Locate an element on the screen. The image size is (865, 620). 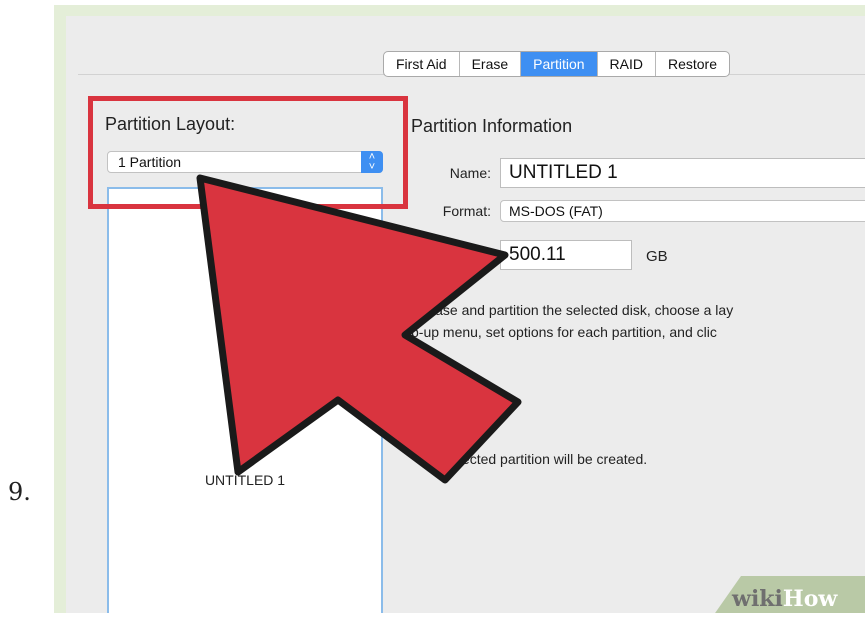
partition-map-label: UNTITLED 1 is located at coordinates (245, 480).